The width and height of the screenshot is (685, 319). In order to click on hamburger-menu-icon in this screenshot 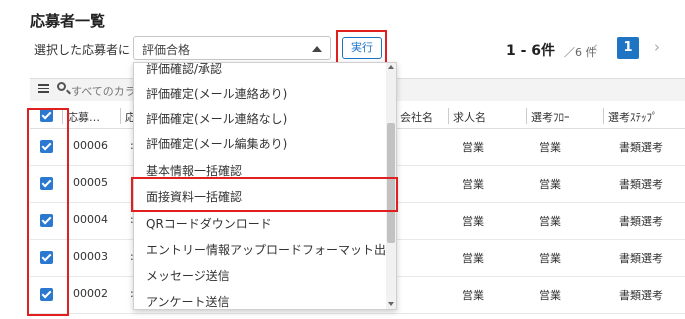, I will do `click(43, 88)`.